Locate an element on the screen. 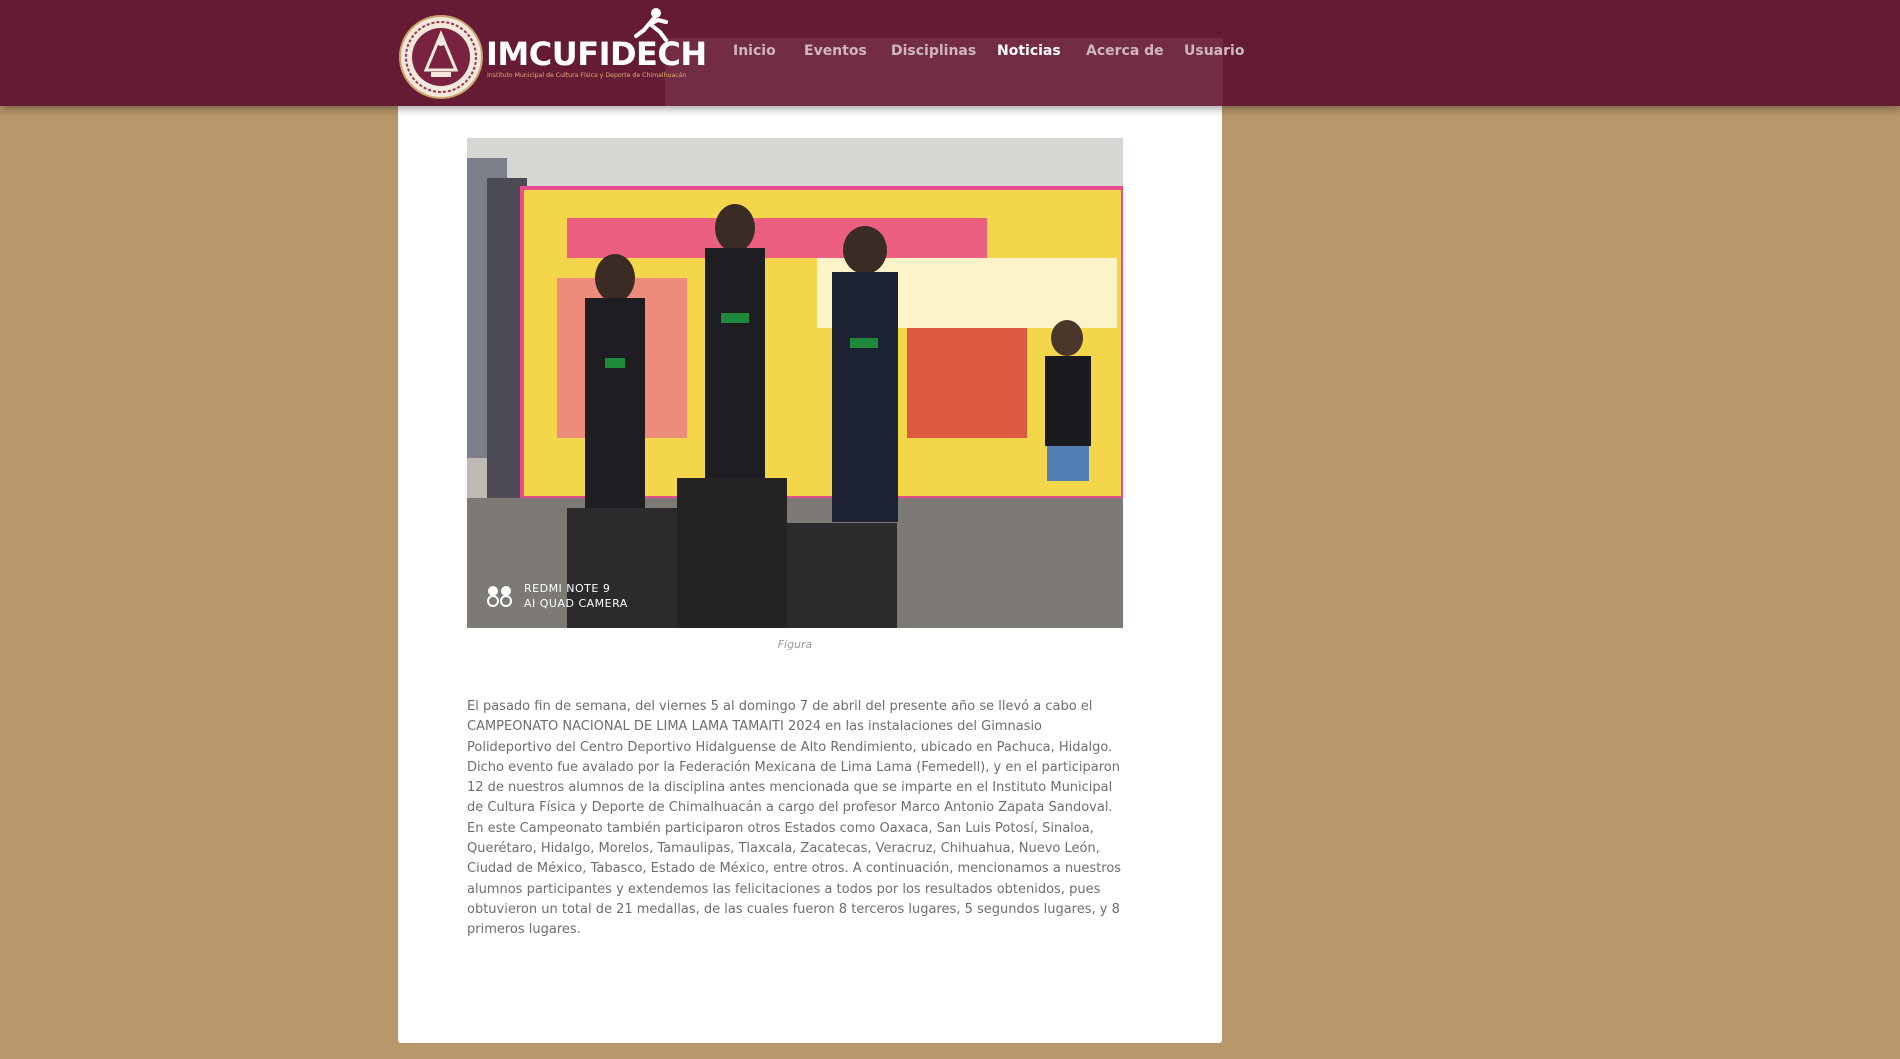 This screenshot has width=1900, height=1059. camera-lens-icon is located at coordinates (499, 596).